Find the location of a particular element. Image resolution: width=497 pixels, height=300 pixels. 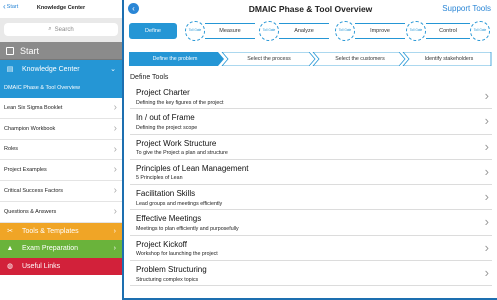

start-icon is located at coordinates (10, 50).